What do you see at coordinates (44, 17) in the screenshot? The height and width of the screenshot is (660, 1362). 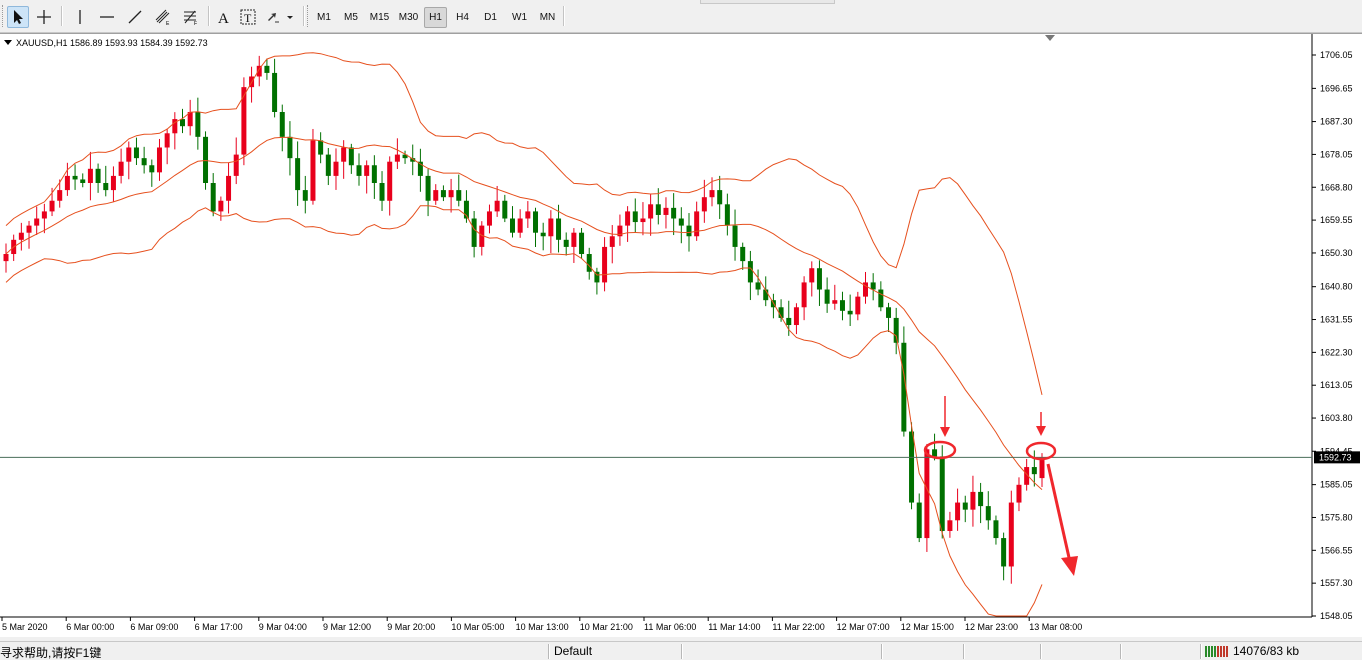 I see `crosshair-tool-button` at bounding box center [44, 17].